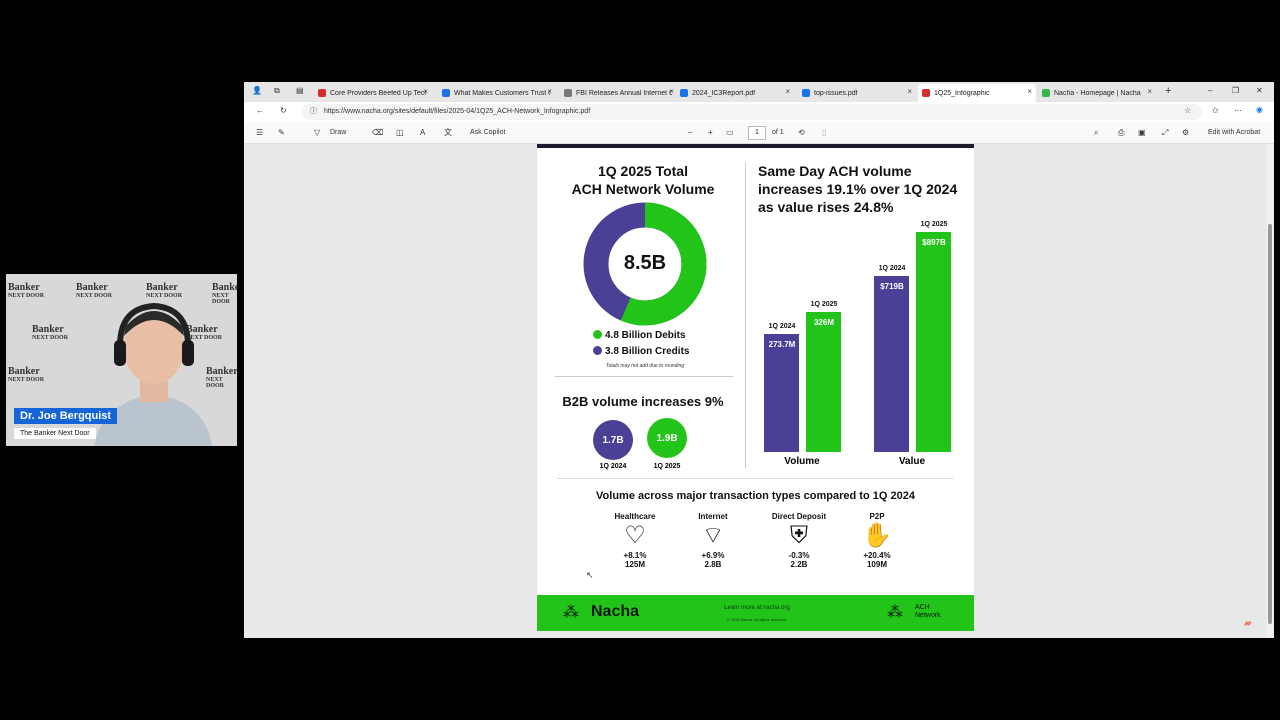 Image resolution: width=1280 pixels, height=720 pixels. I want to click on workspaces-icon: ⧉, so click(277, 91).